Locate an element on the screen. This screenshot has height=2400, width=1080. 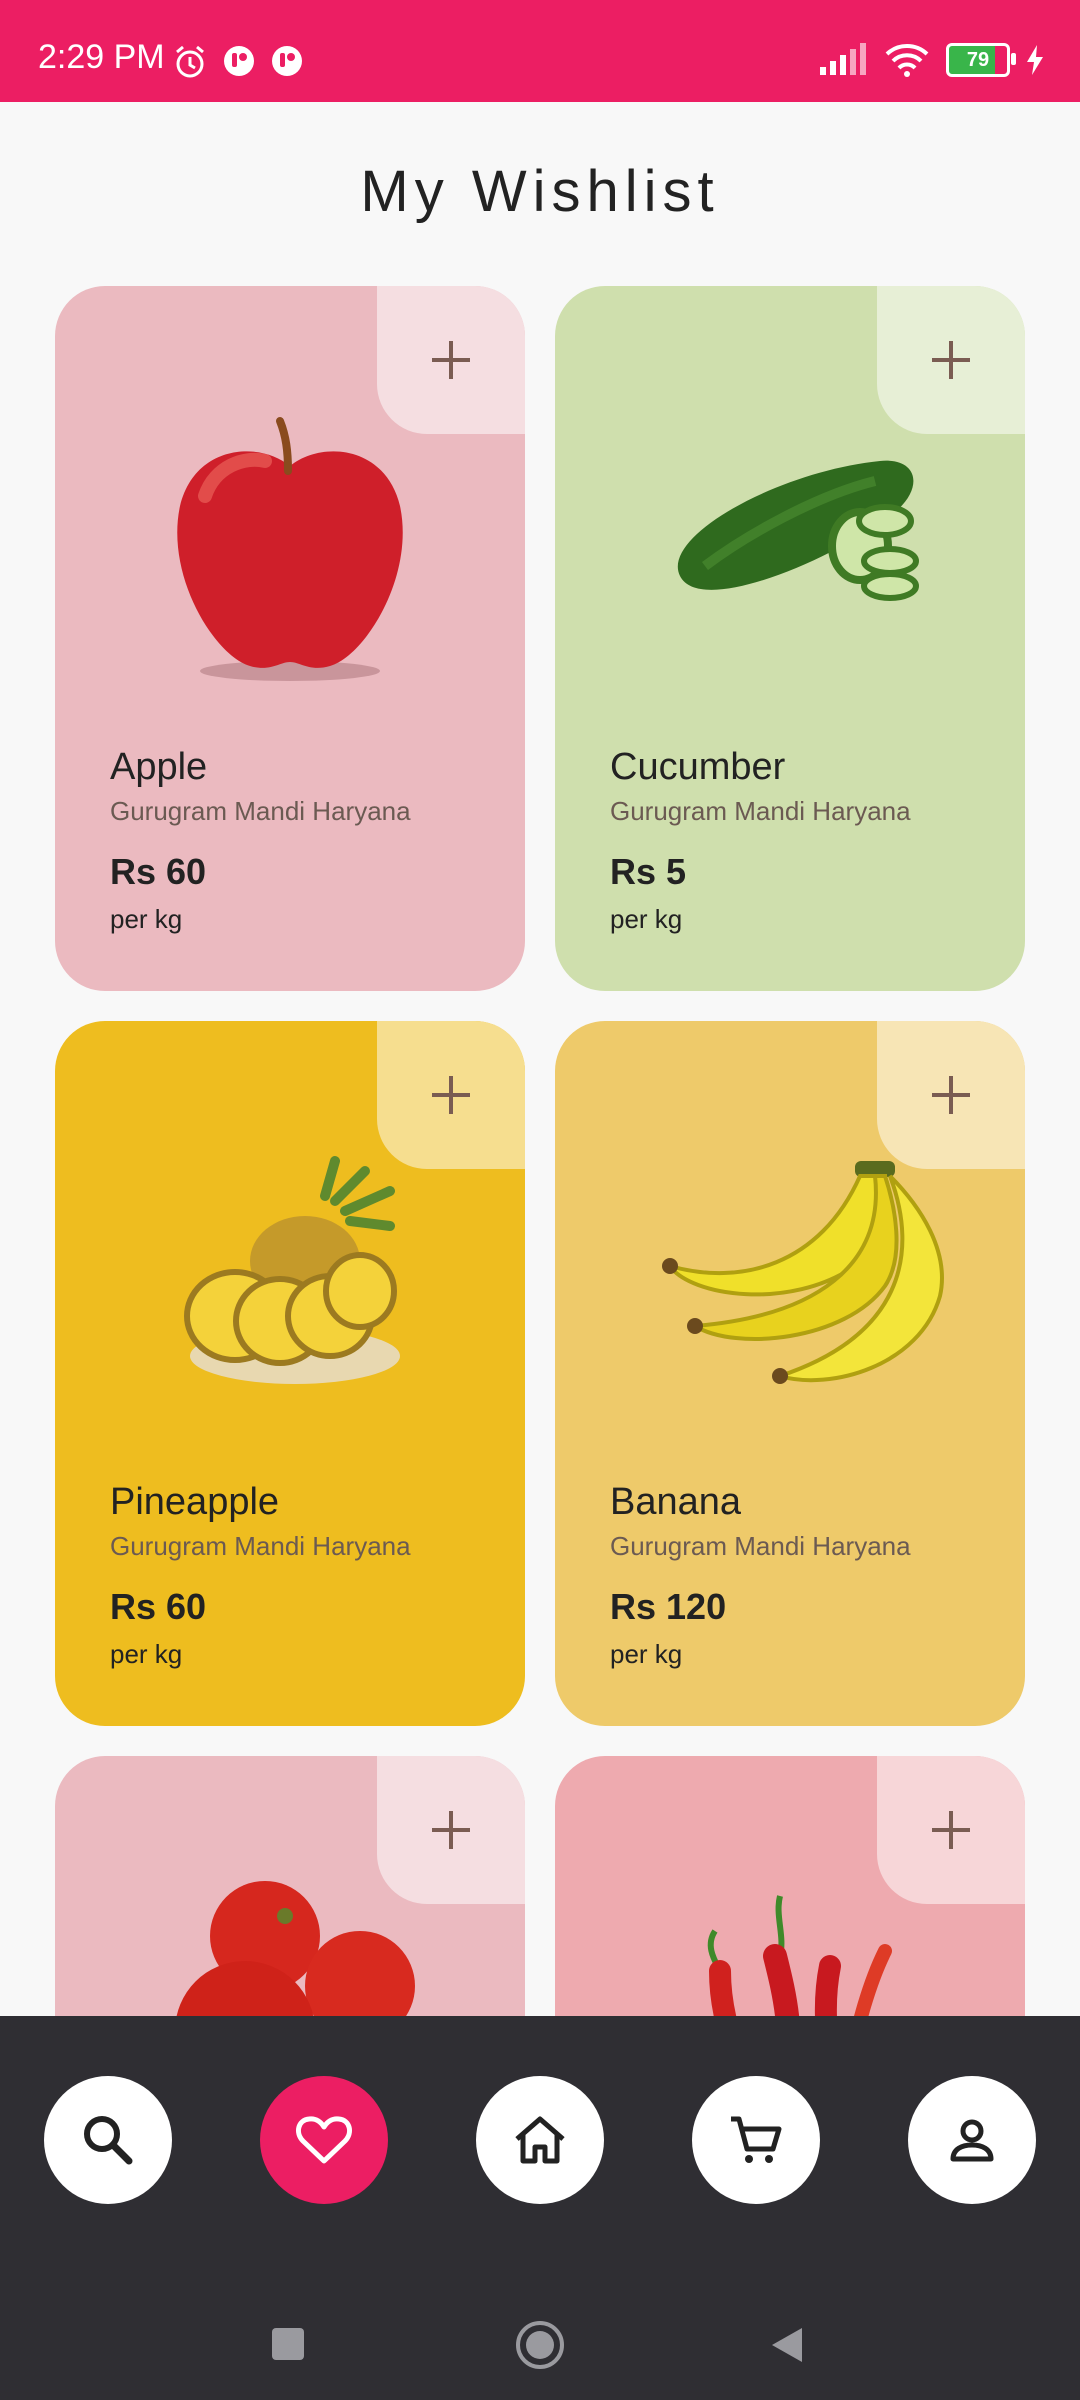
page-title: My Wishlist is located at coordinates (540, 191).